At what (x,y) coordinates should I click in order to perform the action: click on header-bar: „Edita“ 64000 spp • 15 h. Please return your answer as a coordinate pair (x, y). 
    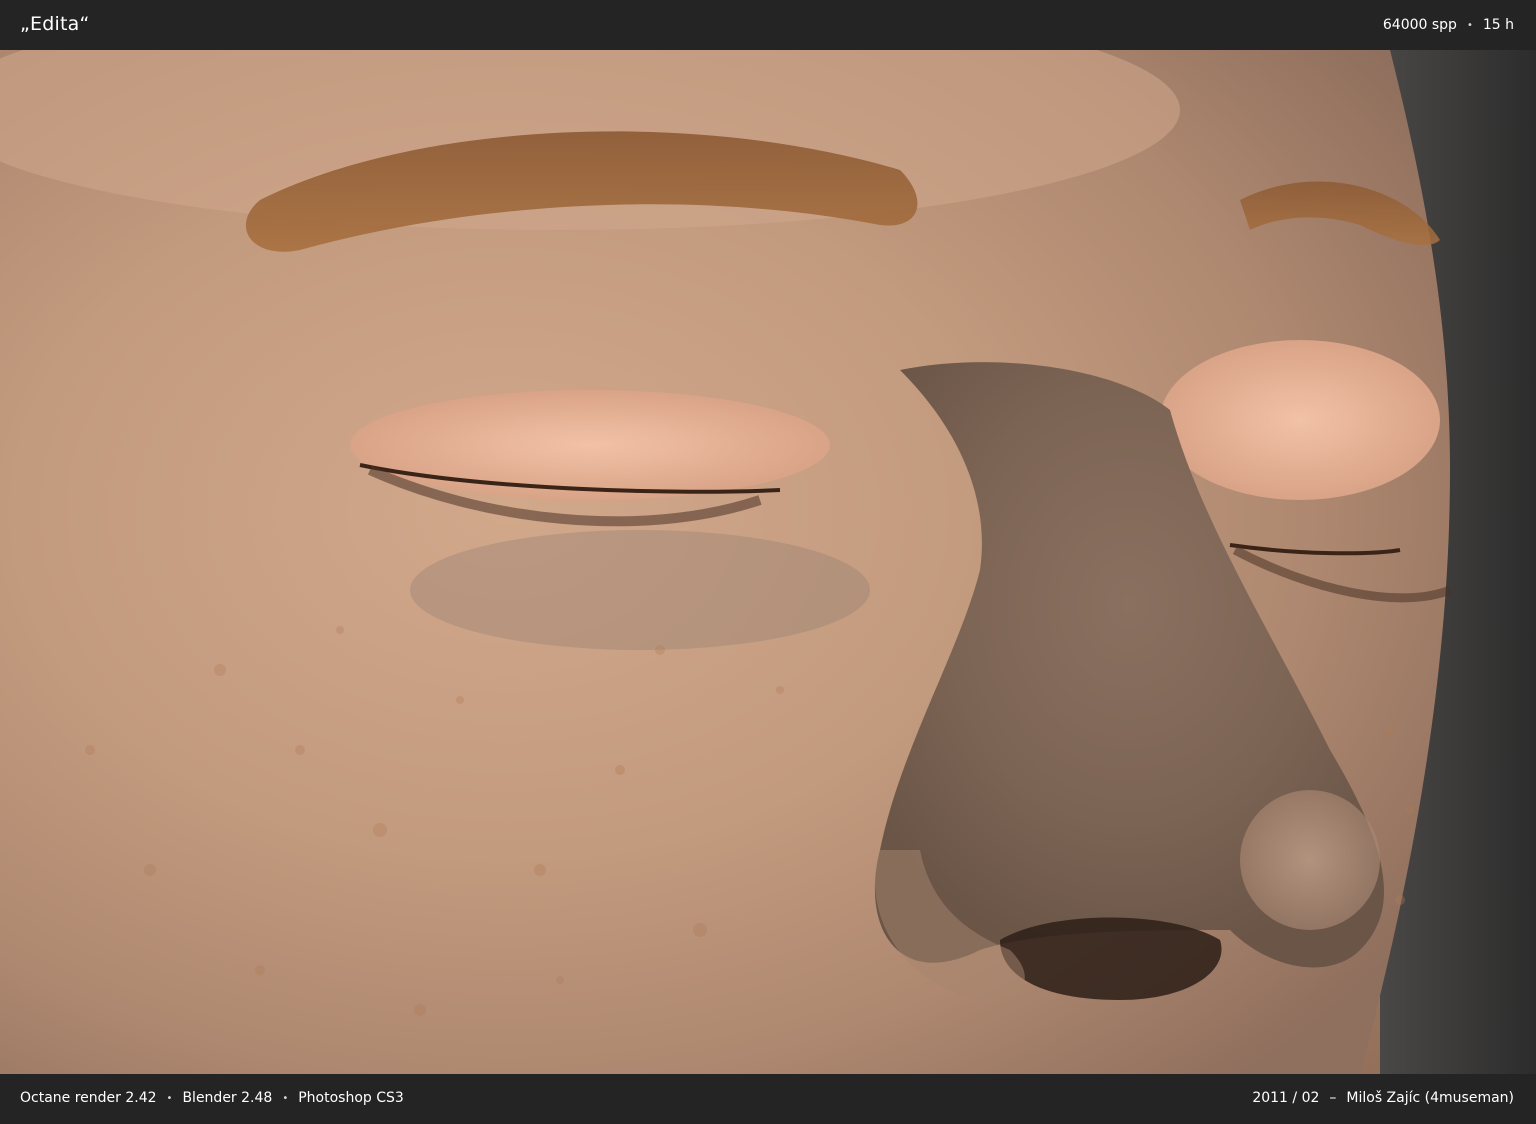
    Looking at the image, I should click on (768, 25).